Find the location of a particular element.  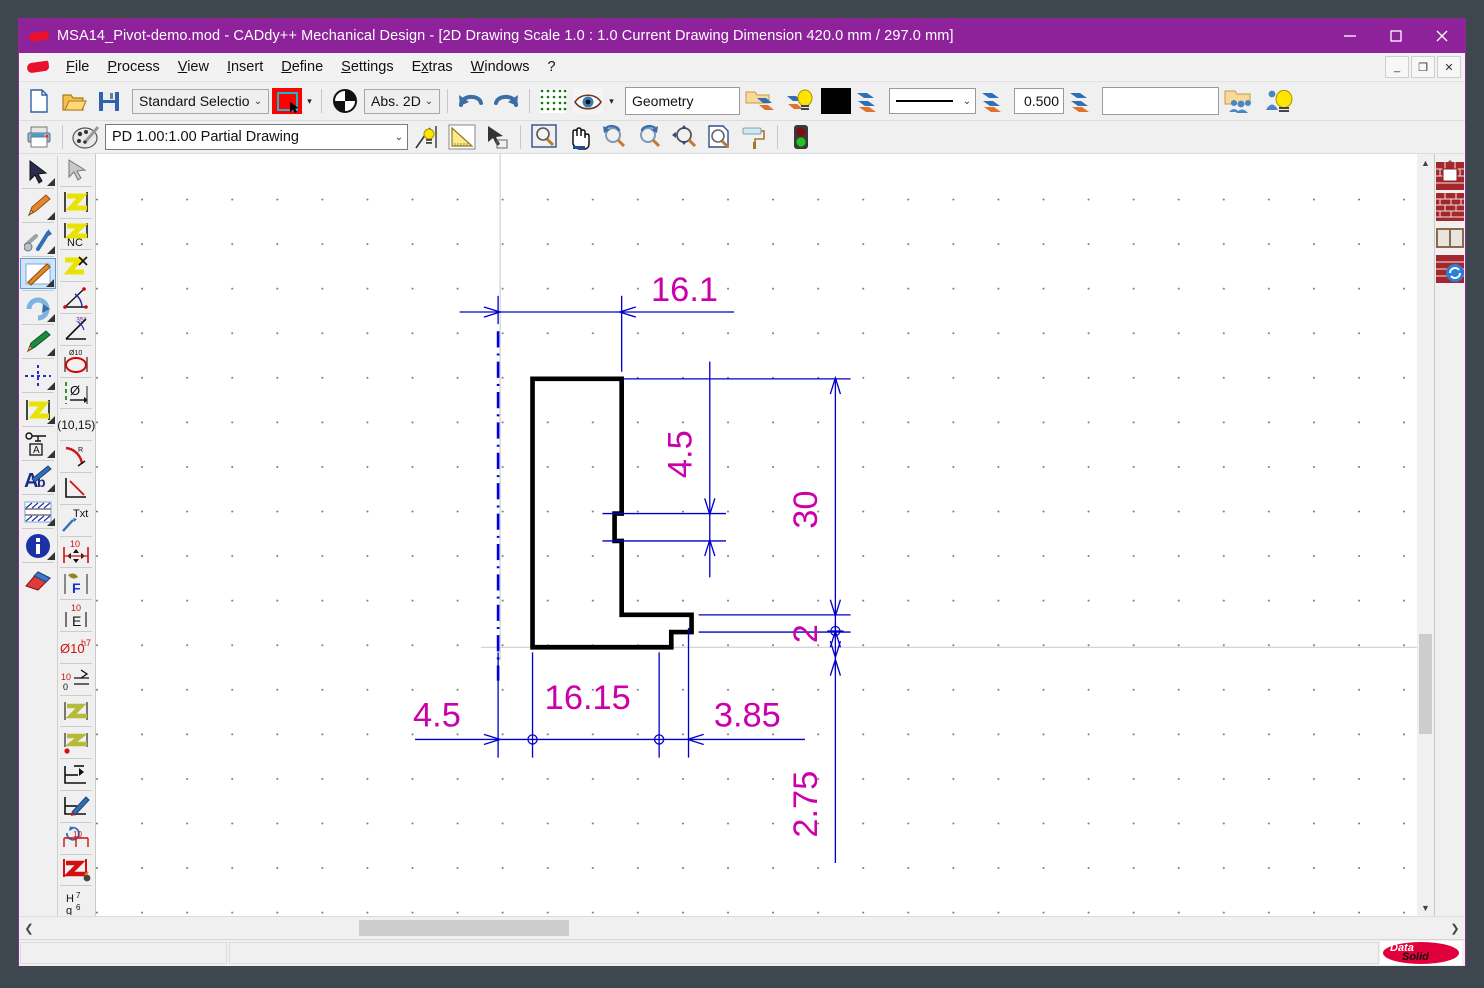

horizontal-scroll-track is located at coordinates (742, 928).